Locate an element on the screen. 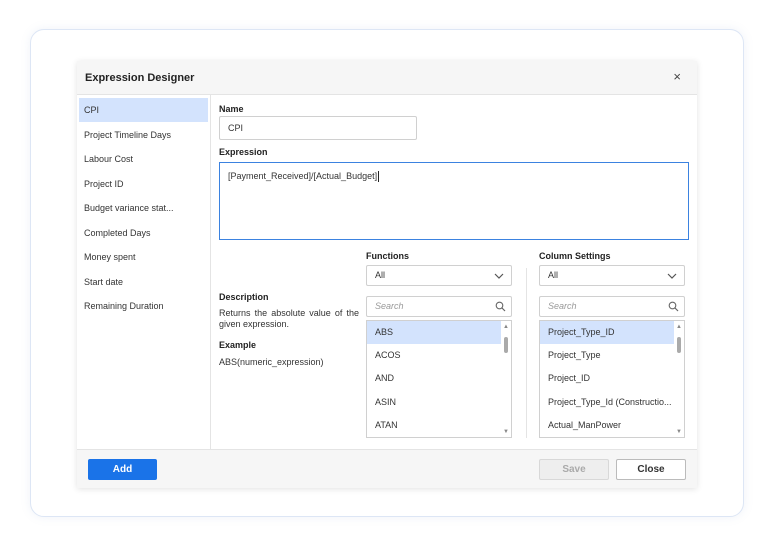 This screenshot has width=773, height=546. column-item-project-type-id: Project_Type_ID is located at coordinates (607, 332).